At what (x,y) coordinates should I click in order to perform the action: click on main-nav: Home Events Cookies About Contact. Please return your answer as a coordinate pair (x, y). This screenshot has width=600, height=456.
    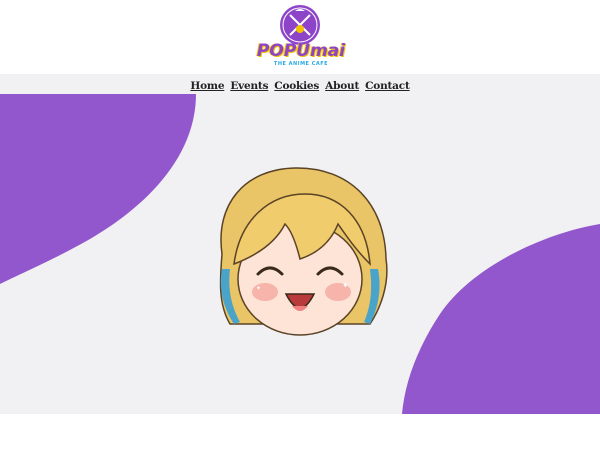
    Looking at the image, I should click on (300, 84).